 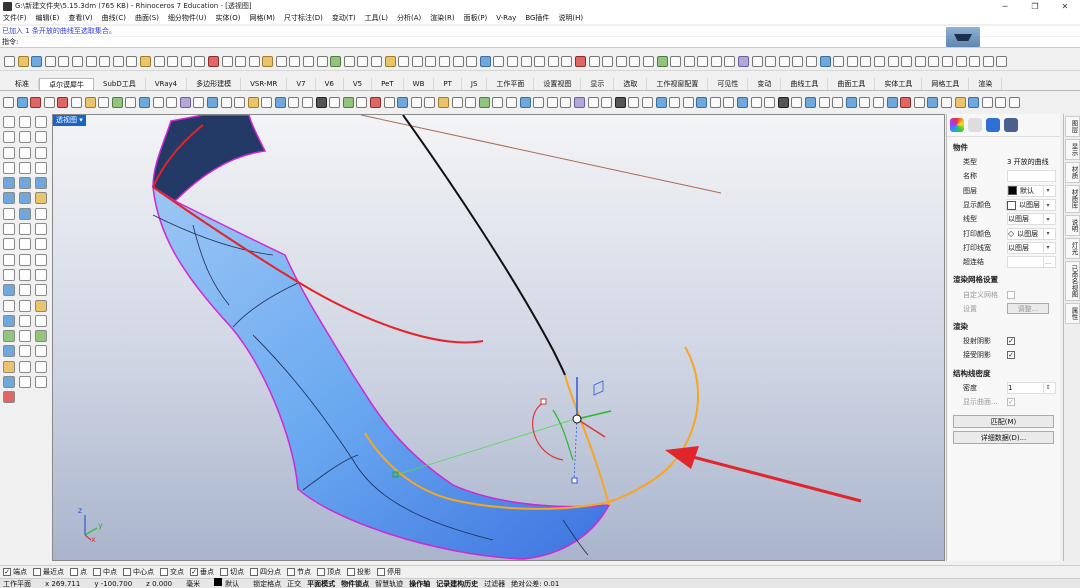 What do you see at coordinates (1031, 176) in the screenshot?
I see `name-input` at bounding box center [1031, 176].